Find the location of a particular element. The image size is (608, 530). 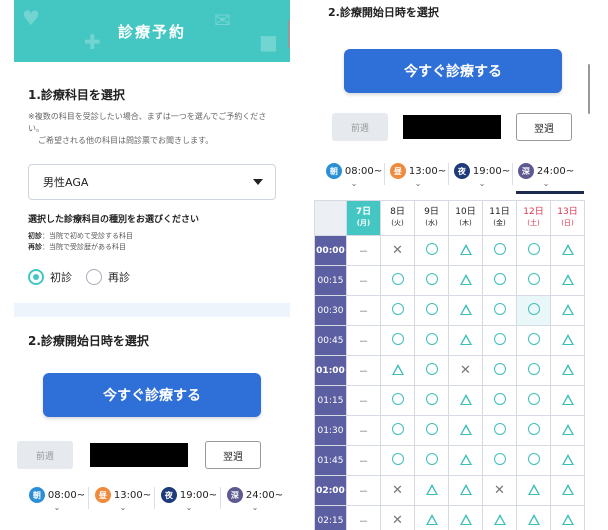

day-header: 8日 (火) is located at coordinates (397, 218).